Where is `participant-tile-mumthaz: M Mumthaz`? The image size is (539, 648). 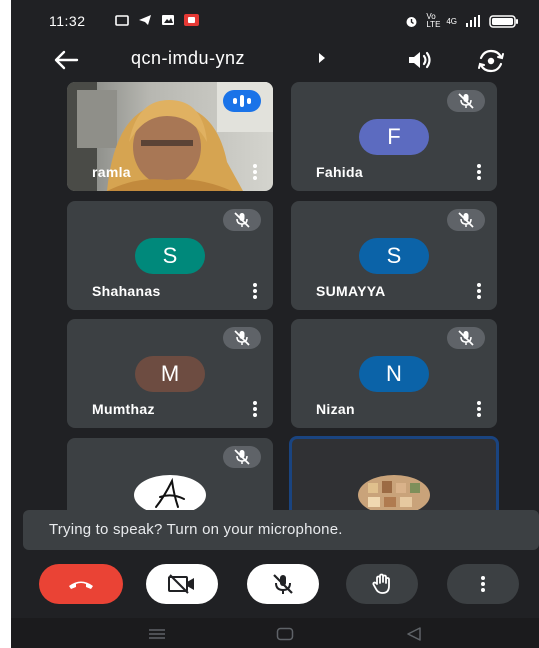
participant-tile-mumthaz: M Mumthaz is located at coordinates (170, 373).